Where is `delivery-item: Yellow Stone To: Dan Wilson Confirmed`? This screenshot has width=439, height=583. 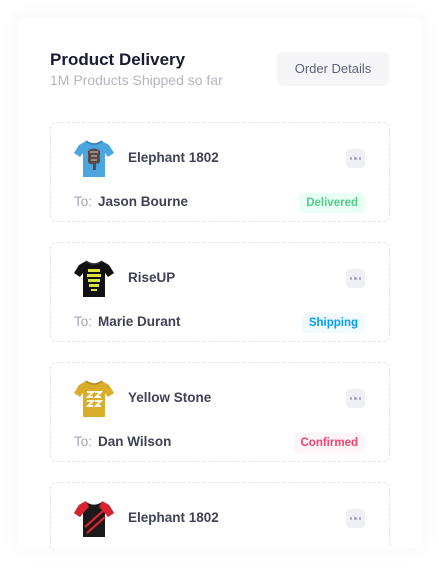
delivery-item: Yellow Stone To: Dan Wilson Confirmed is located at coordinates (220, 412).